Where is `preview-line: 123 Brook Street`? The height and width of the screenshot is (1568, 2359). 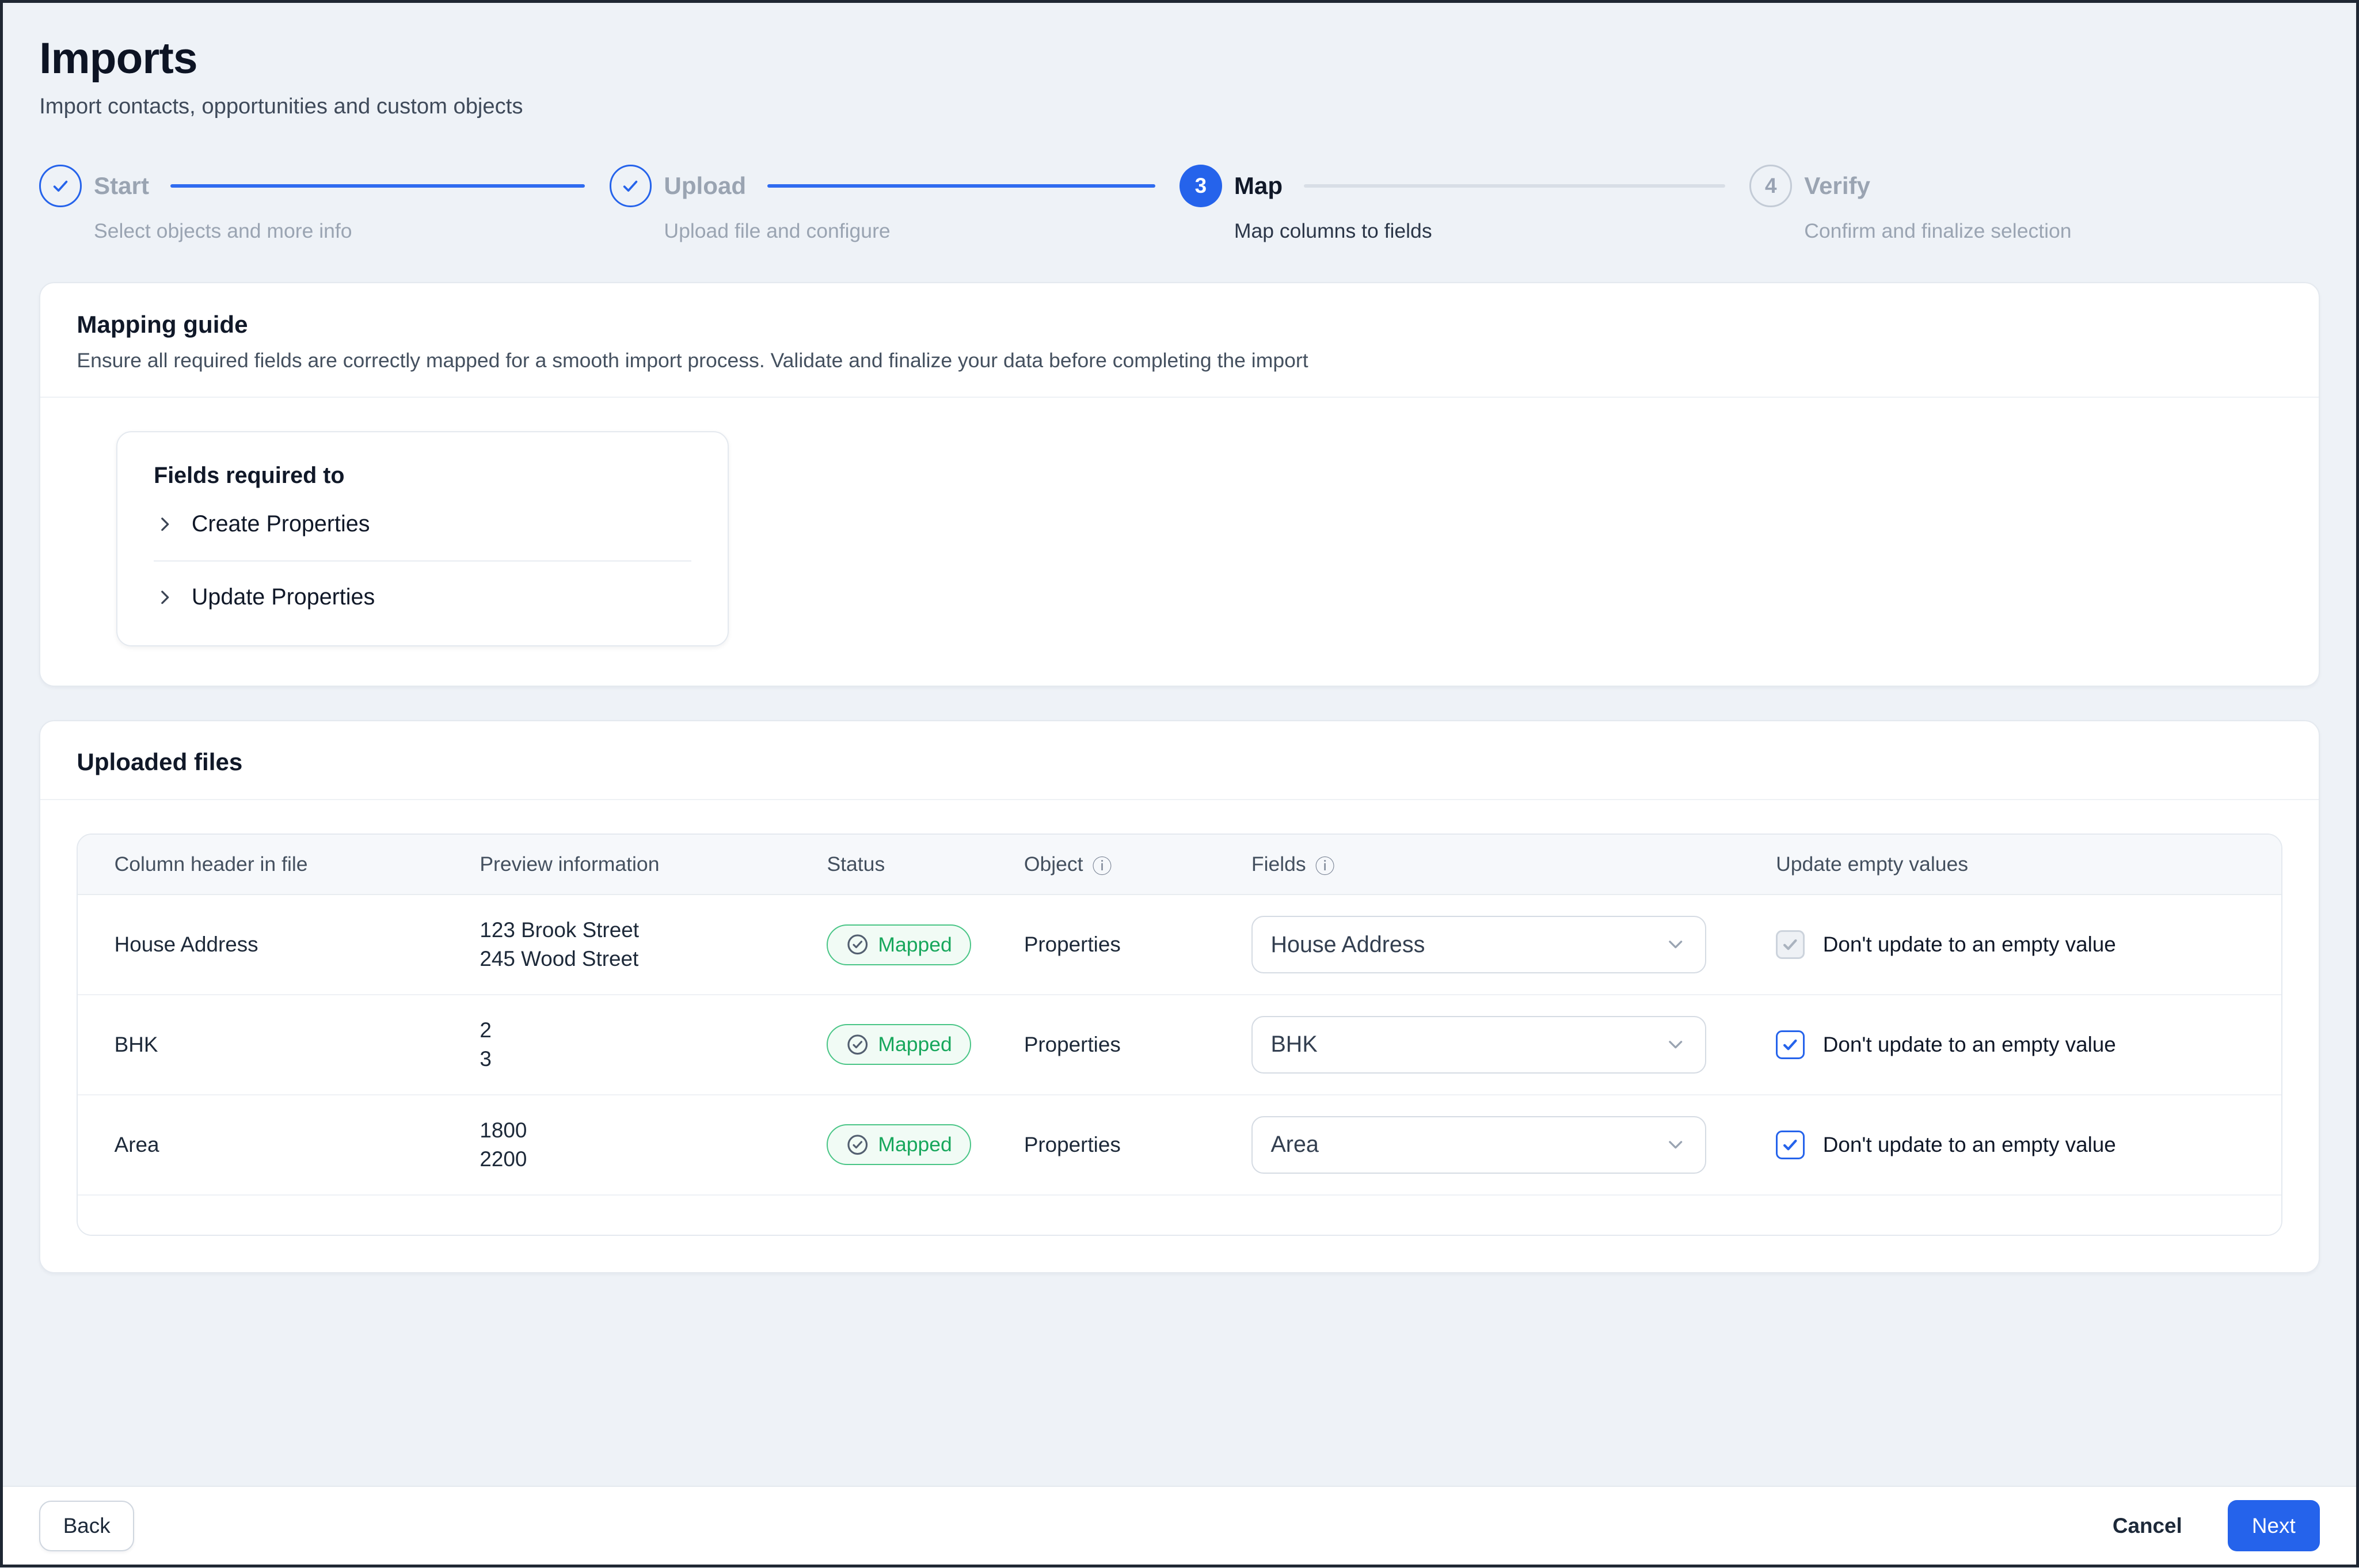 preview-line: 123 Brook Street is located at coordinates (559, 930).